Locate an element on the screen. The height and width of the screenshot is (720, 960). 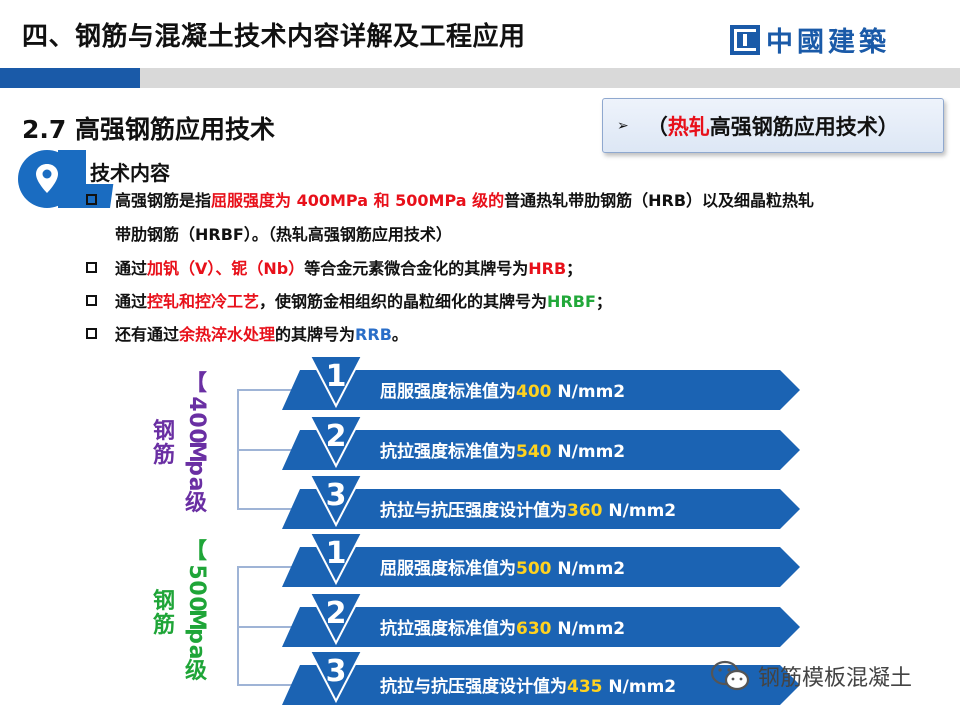
row-value: 360 is located at coordinates (585, 511).